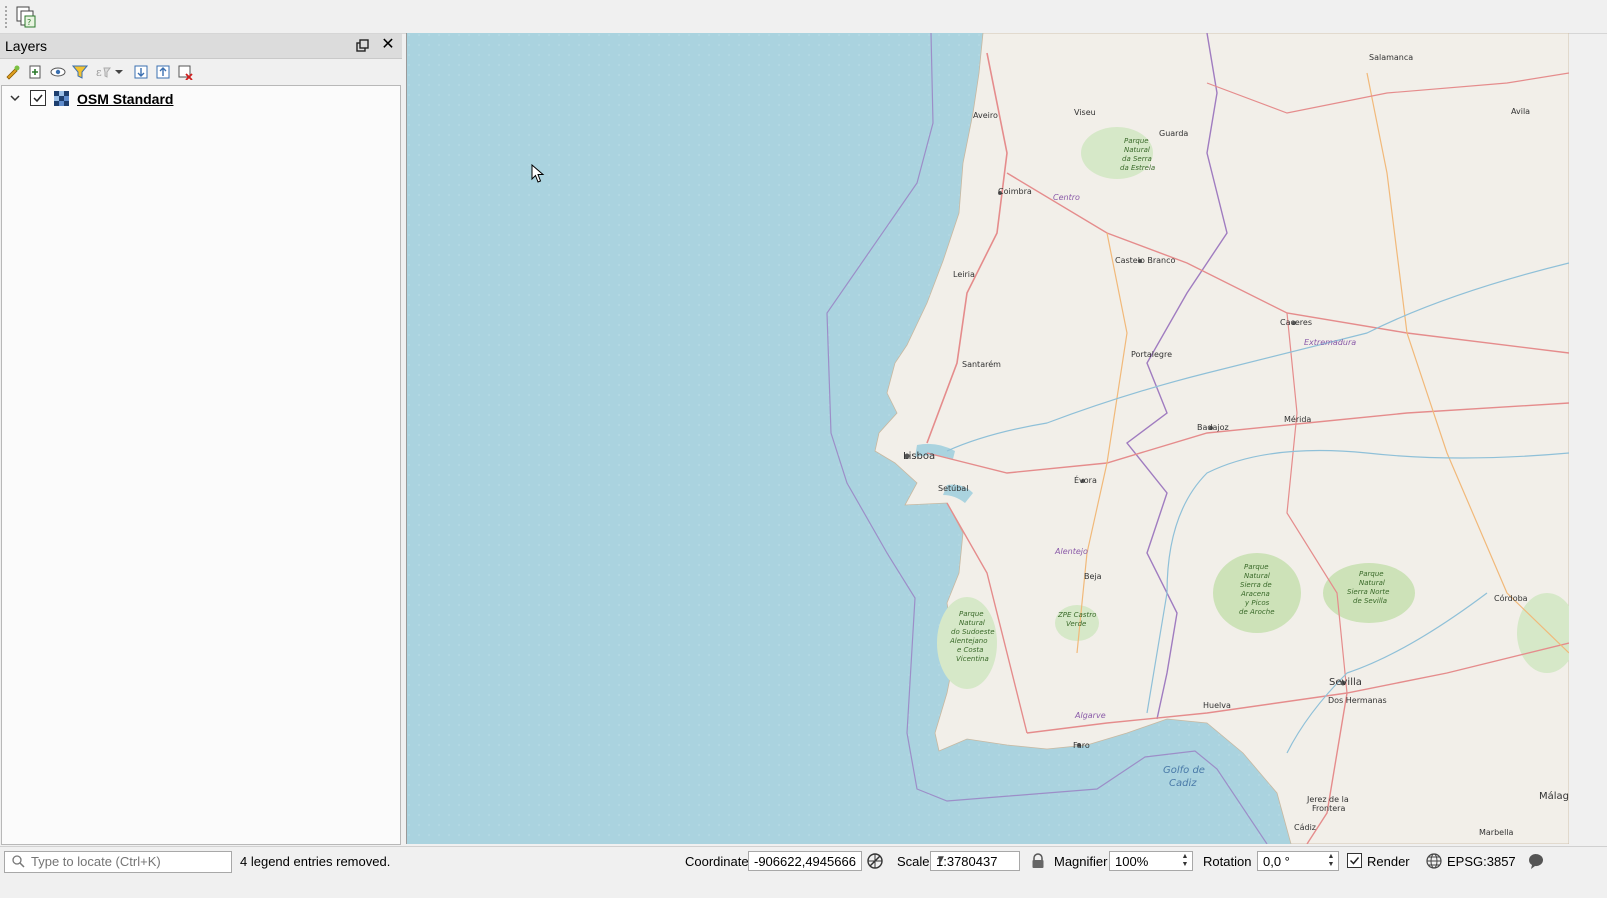 The width and height of the screenshot is (1607, 898). I want to click on manage-visibility-icon, so click(58, 72).